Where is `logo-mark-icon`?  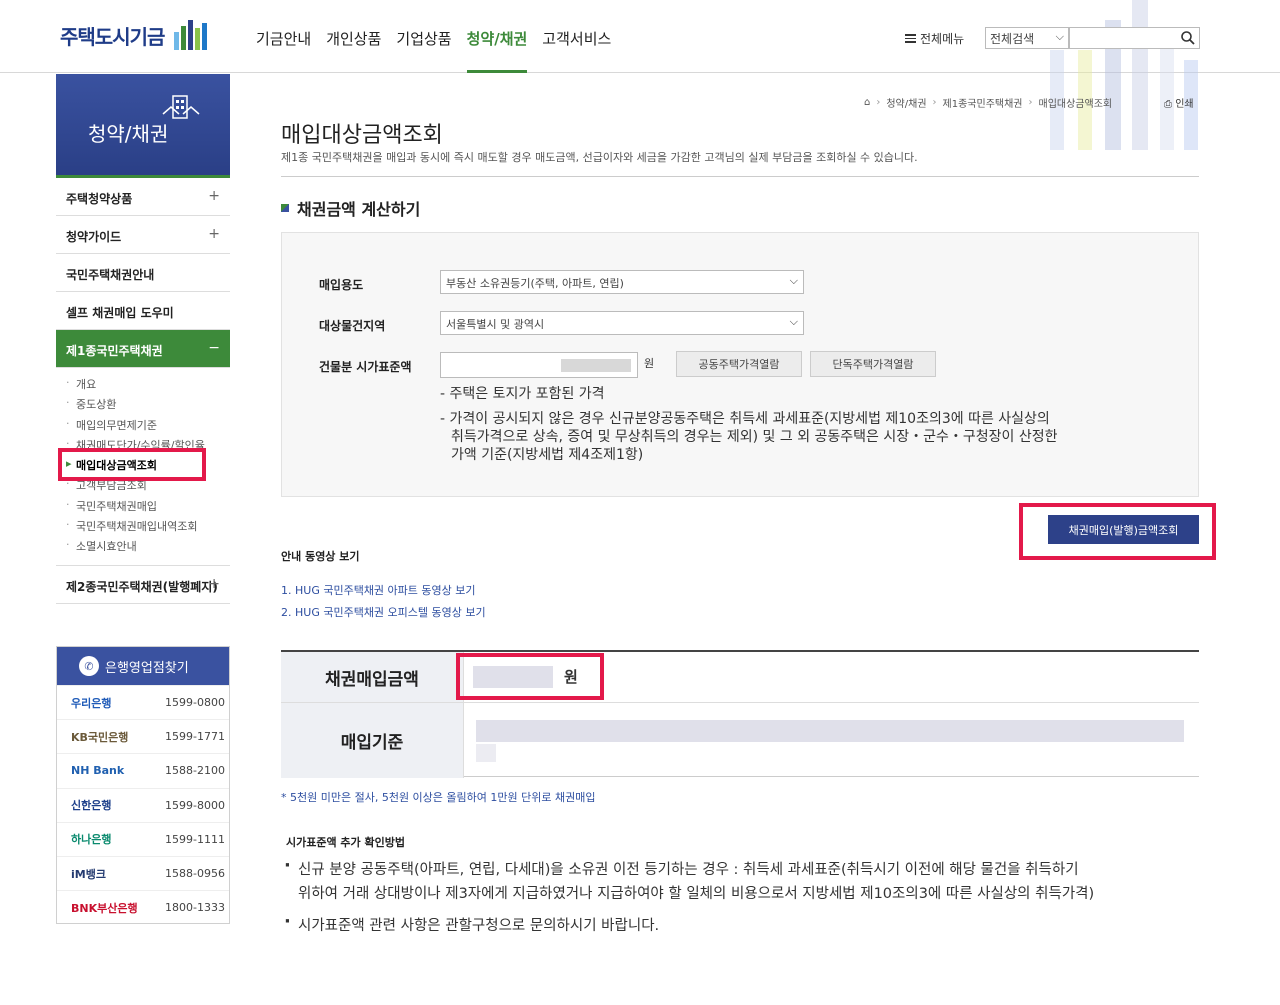 logo-mark-icon is located at coordinates (191, 35).